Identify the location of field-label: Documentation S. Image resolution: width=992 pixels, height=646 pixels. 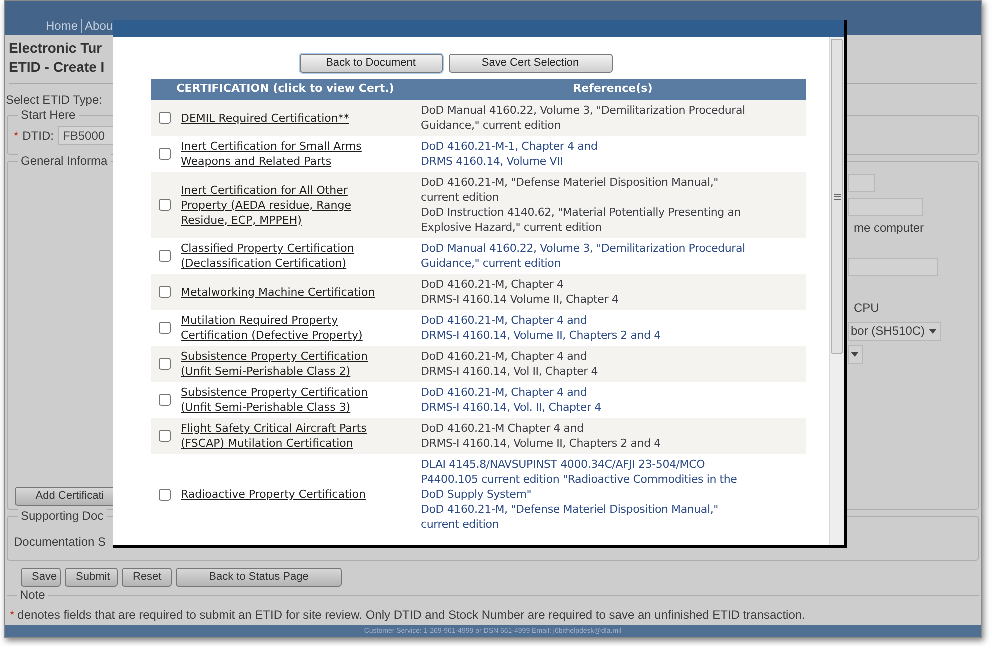
(60, 542).